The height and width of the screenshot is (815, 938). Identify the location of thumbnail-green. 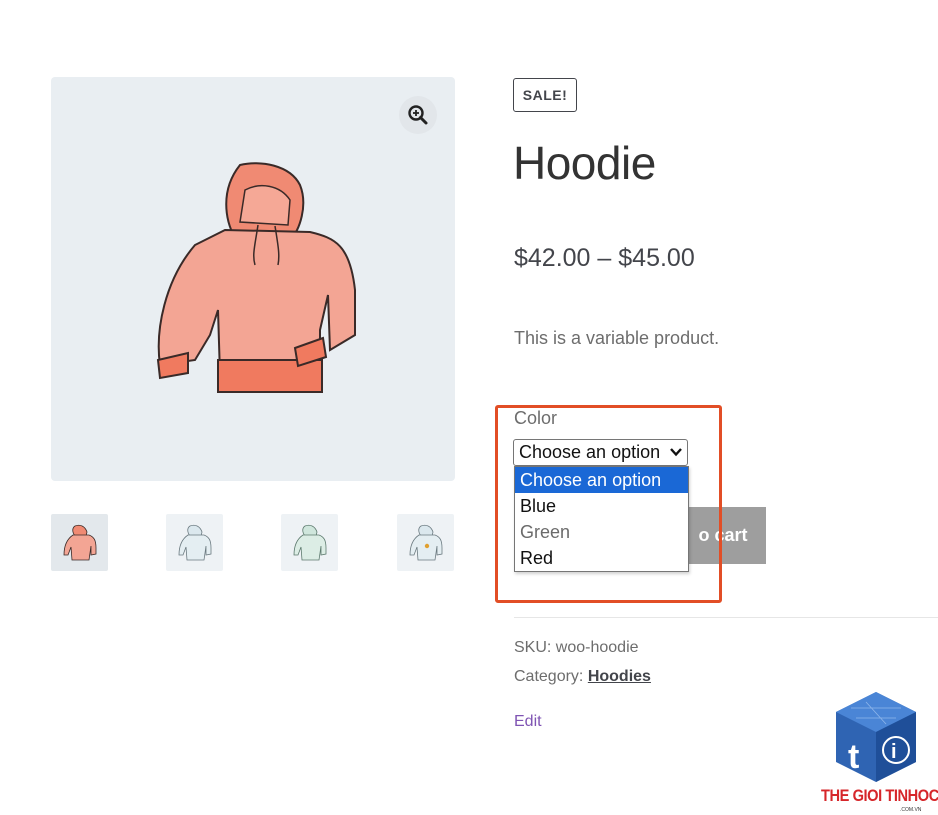
(309, 542).